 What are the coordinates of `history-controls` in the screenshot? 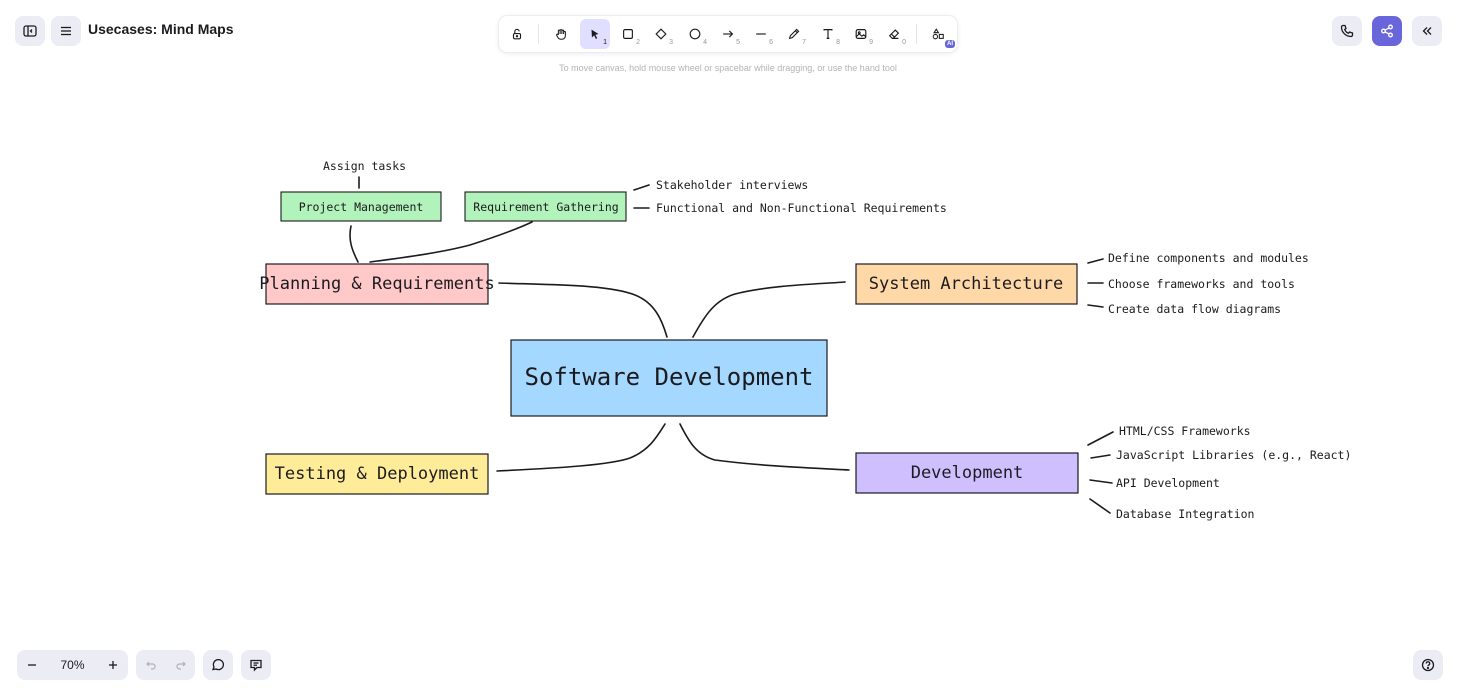 It's located at (165, 665).